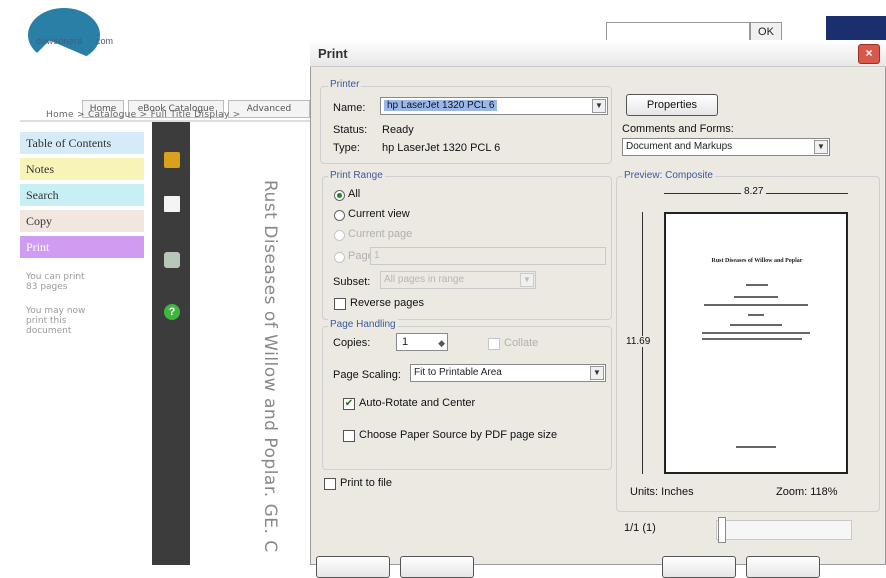  Describe the element at coordinates (398, 130) in the screenshot. I see `printer-status-value: Ready` at that location.